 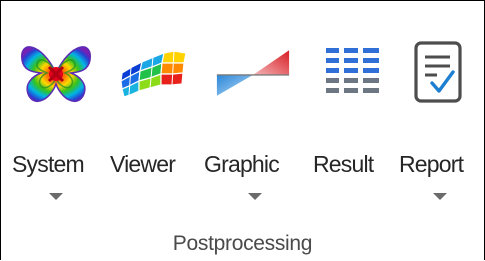 What do you see at coordinates (440, 196) in the screenshot?
I see `report-dropdown-arrow-icon` at bounding box center [440, 196].